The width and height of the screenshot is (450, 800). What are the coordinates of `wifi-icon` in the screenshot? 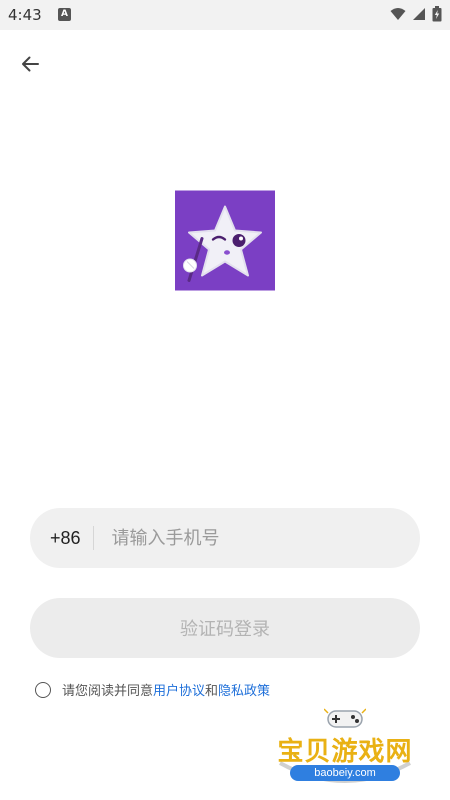 It's located at (398, 14).